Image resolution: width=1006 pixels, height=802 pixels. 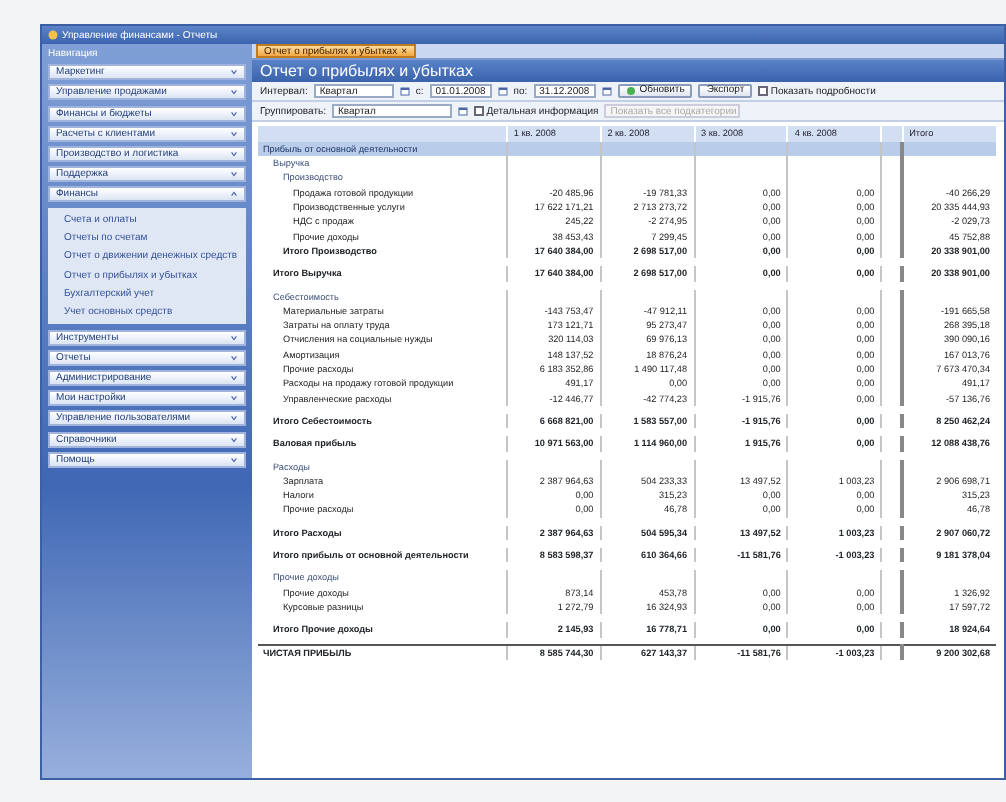 What do you see at coordinates (53, 35) in the screenshot?
I see `app-icon` at bounding box center [53, 35].